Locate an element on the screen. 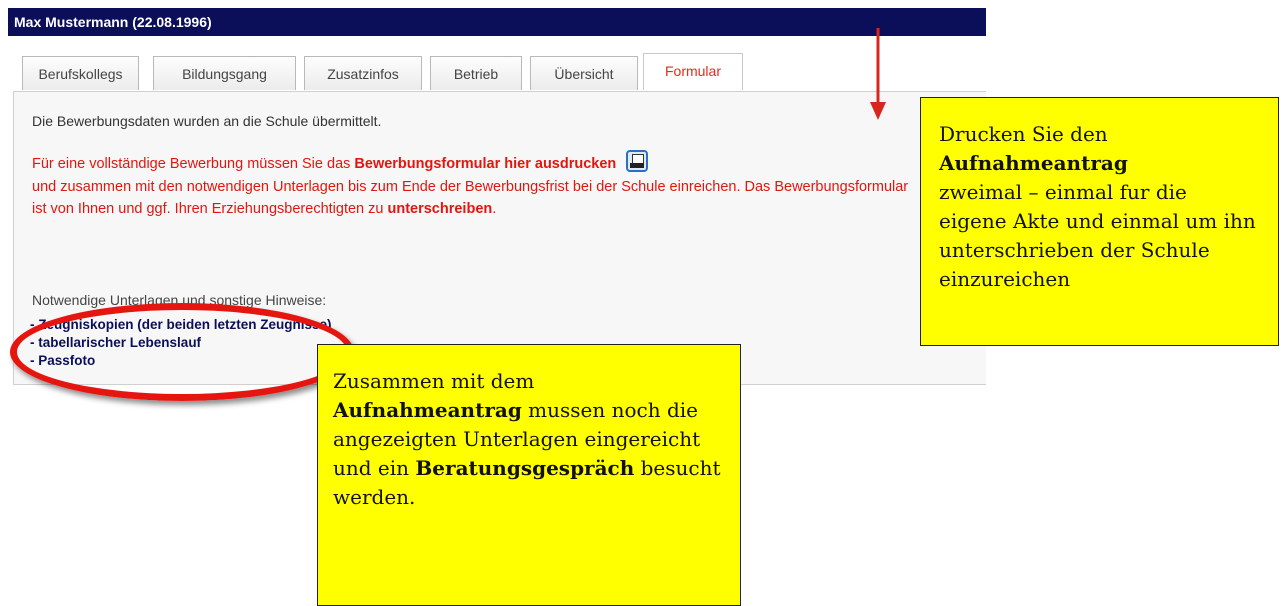  arrow-down-icon is located at coordinates (878, 74).